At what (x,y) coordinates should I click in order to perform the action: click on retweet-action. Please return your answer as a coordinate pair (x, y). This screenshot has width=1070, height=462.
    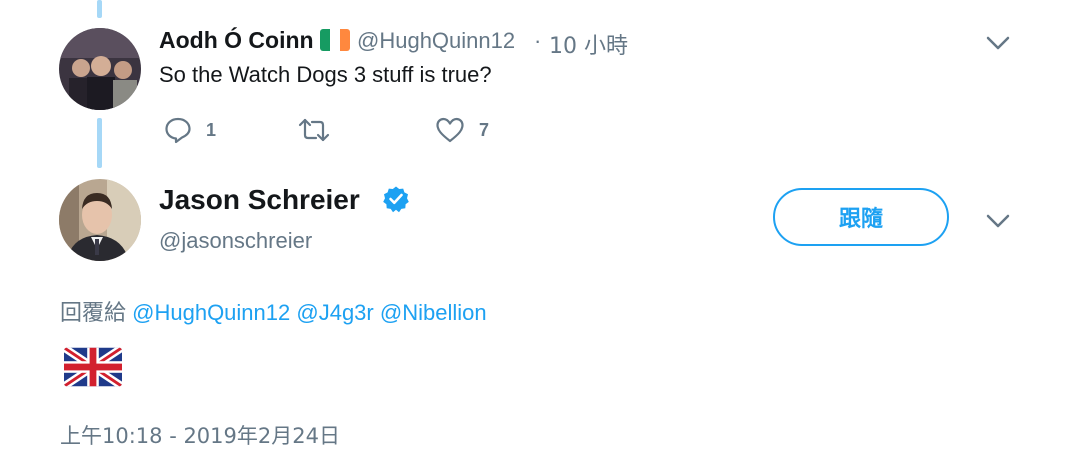
    Looking at the image, I should click on (321, 130).